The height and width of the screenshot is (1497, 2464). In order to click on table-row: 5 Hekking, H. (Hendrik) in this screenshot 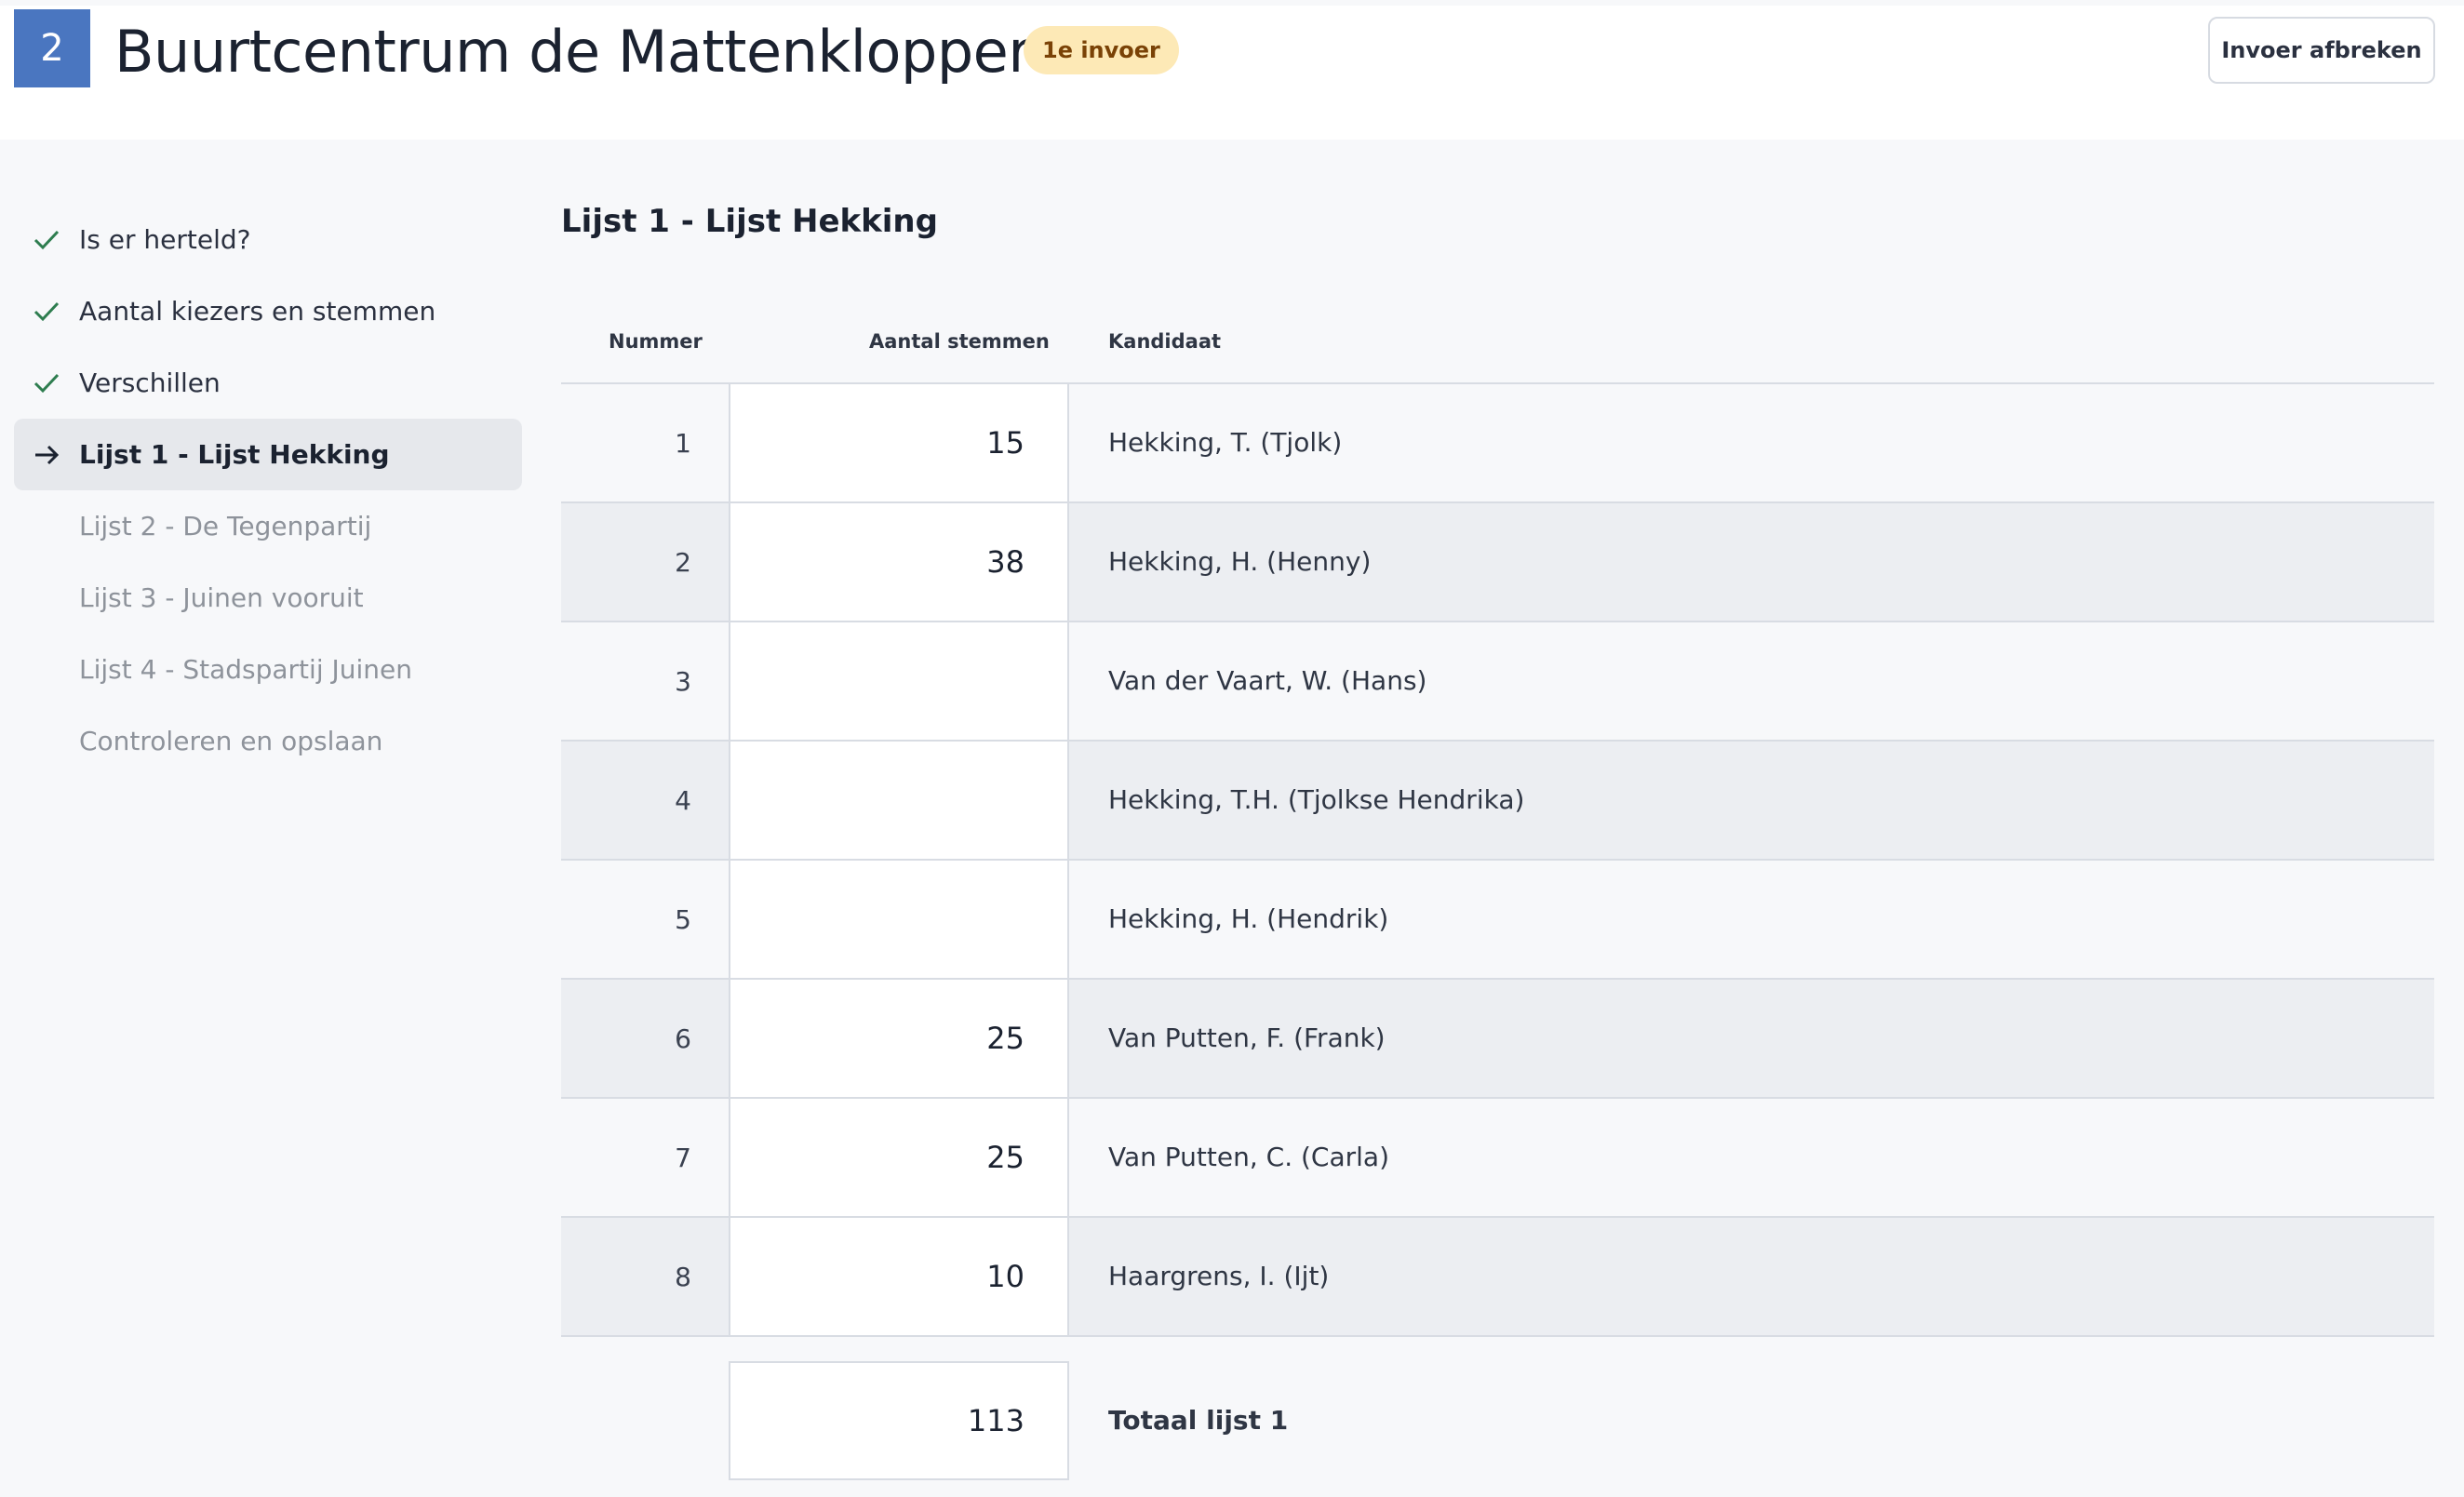, I will do `click(1498, 920)`.